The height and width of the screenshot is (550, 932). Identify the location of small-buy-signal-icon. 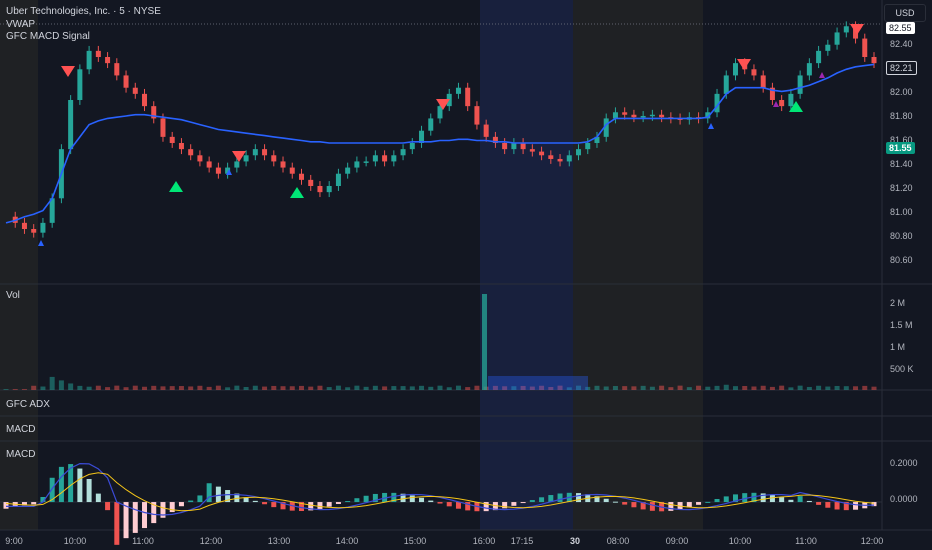
(711, 126).